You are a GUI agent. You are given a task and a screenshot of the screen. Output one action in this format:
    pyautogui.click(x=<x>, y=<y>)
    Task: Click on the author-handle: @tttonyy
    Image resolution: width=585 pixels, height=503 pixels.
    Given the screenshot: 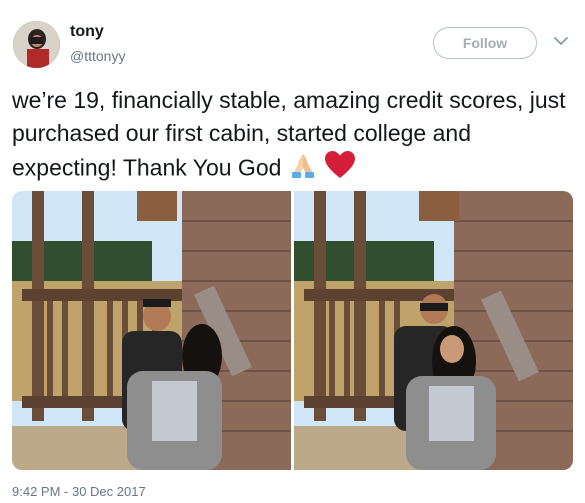 What is the action you would take?
    pyautogui.click(x=97, y=56)
    